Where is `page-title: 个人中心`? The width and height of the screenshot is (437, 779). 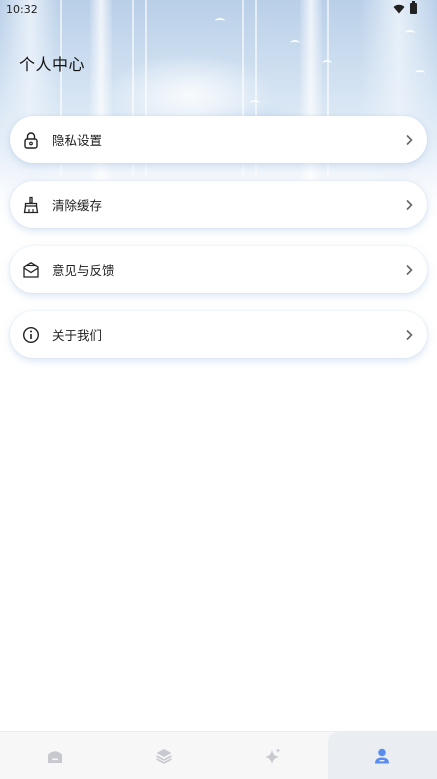
page-title: 个人中心 is located at coordinates (52, 64).